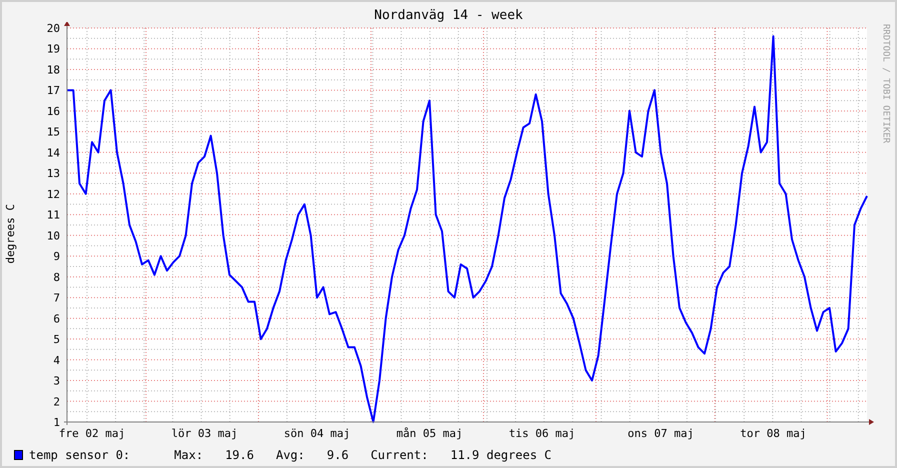 Image resolution: width=897 pixels, height=468 pixels. I want to click on axis-tick-label: 10, so click(53, 235).